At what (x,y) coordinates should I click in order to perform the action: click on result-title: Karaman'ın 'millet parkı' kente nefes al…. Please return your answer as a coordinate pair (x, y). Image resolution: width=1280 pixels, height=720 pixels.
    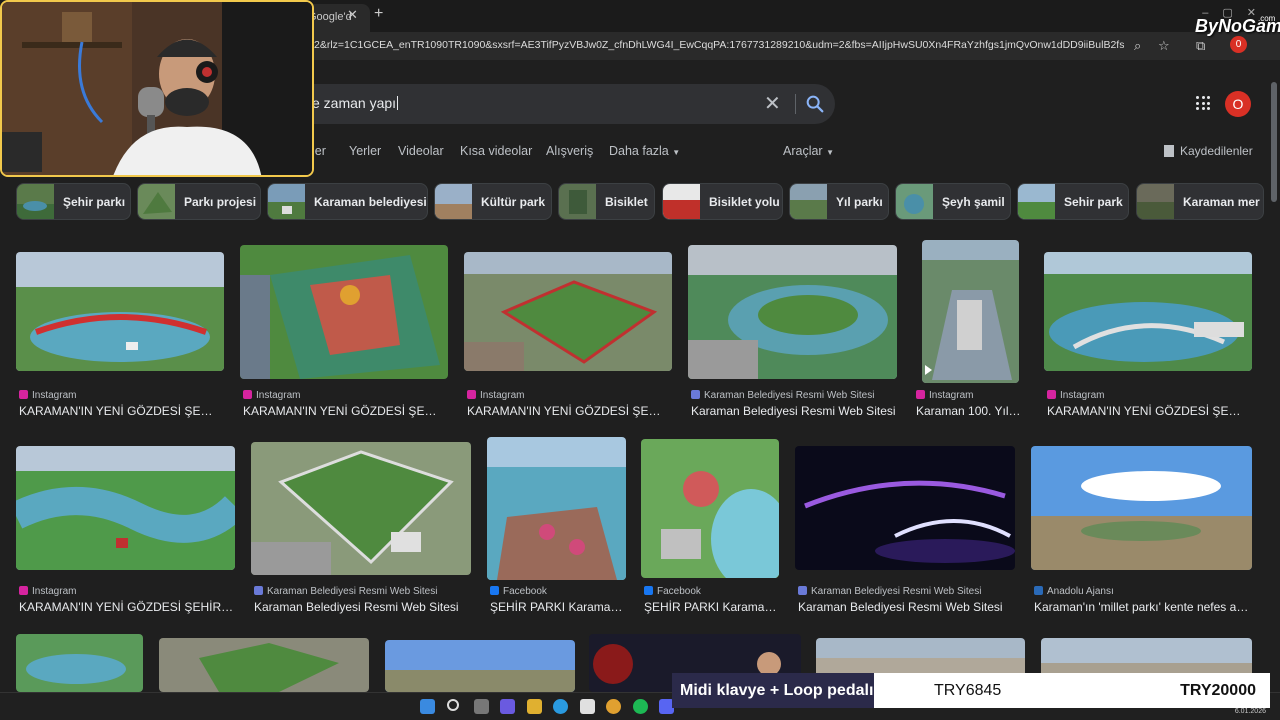
    Looking at the image, I should click on (1141, 607).